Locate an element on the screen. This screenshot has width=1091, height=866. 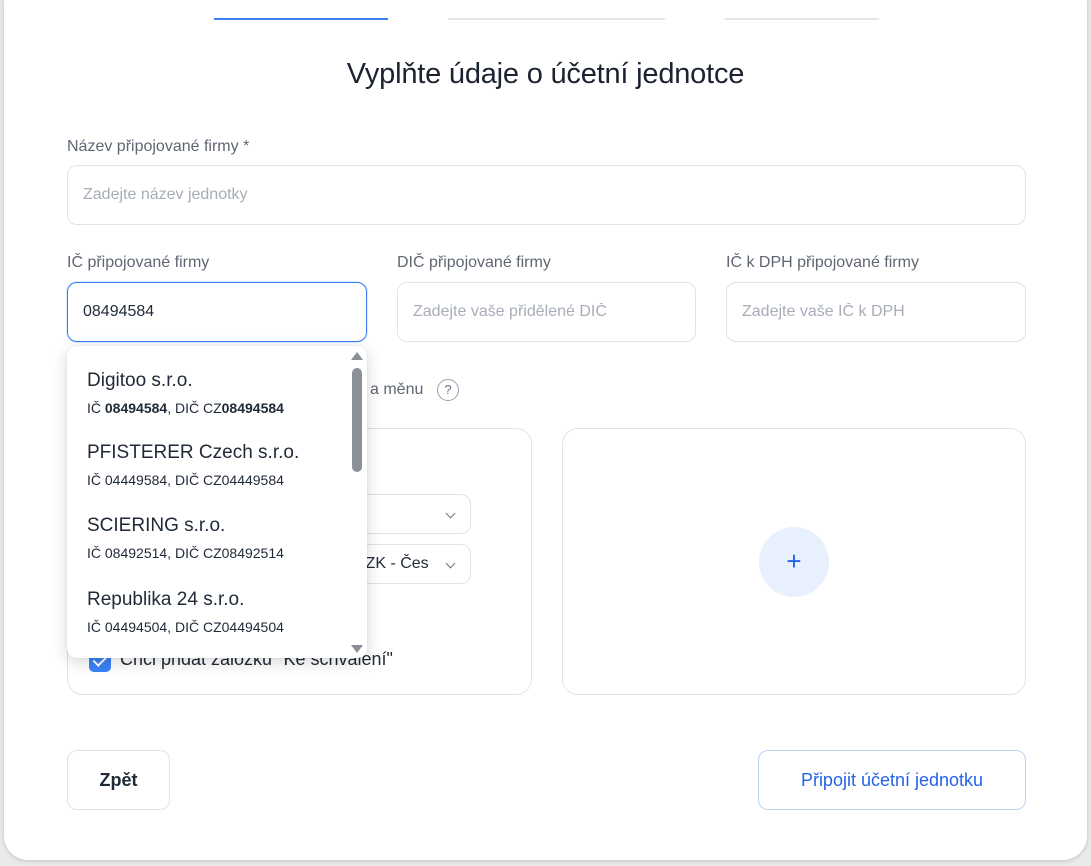
suggestion-ids: IČ 08492514, DIČ CZ08492514 is located at coordinates (185, 553).